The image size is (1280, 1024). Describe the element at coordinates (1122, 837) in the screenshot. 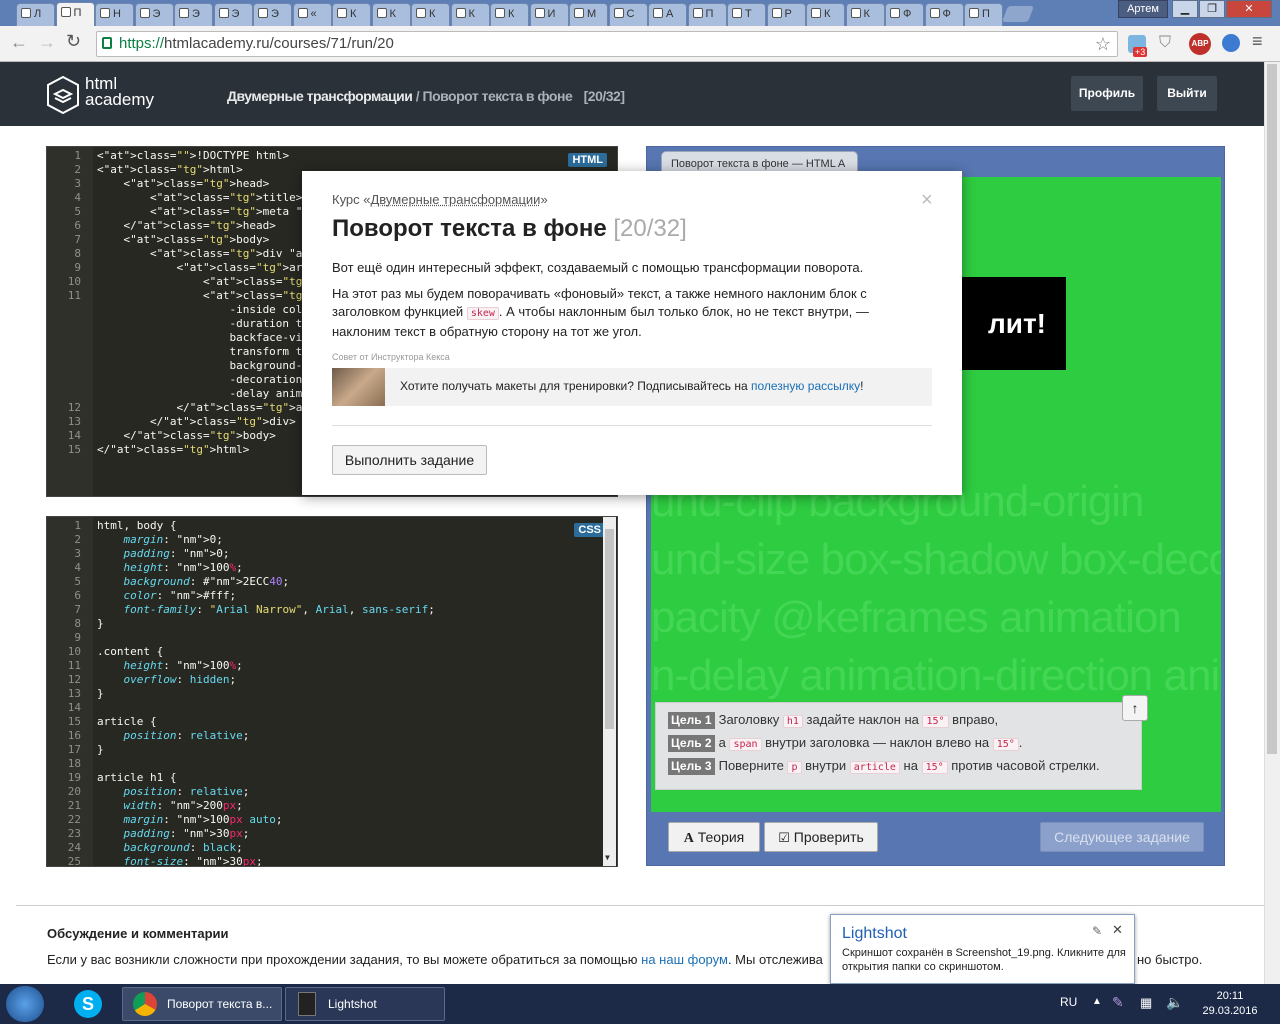

I see `next-task-button: Следующее задание` at that location.